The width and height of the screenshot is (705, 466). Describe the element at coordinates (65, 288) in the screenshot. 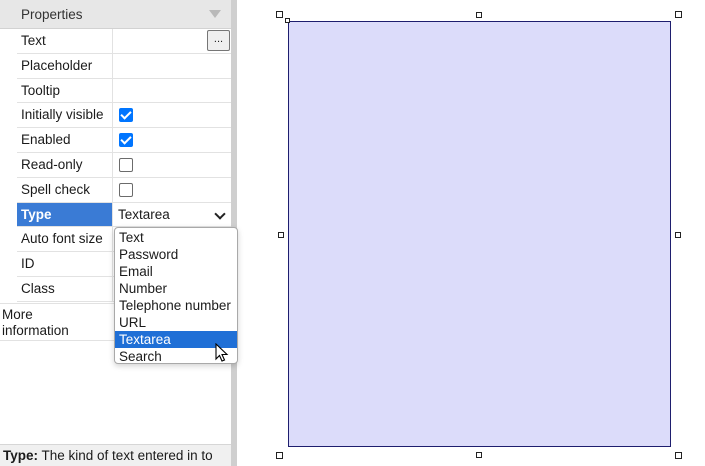

I see `property-label: Class` at that location.